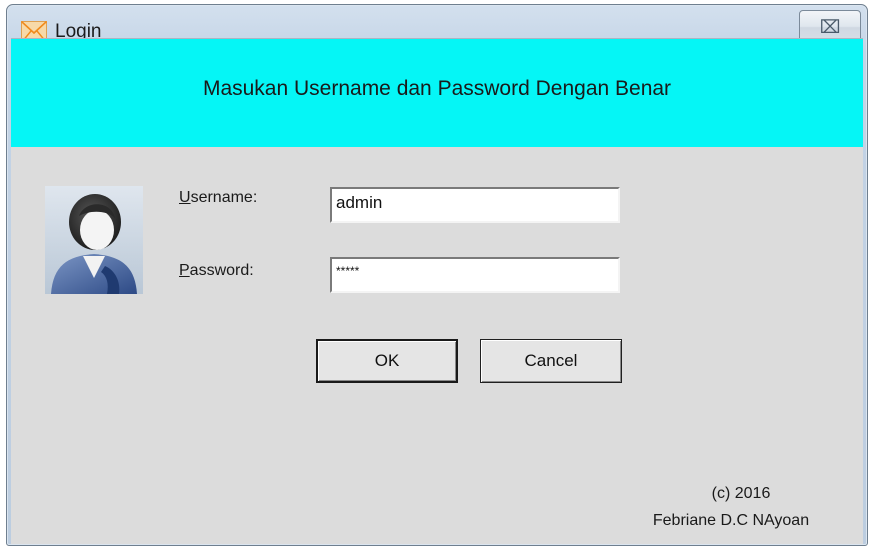 The width and height of the screenshot is (872, 548). I want to click on close-icon: ⌧, so click(830, 27).